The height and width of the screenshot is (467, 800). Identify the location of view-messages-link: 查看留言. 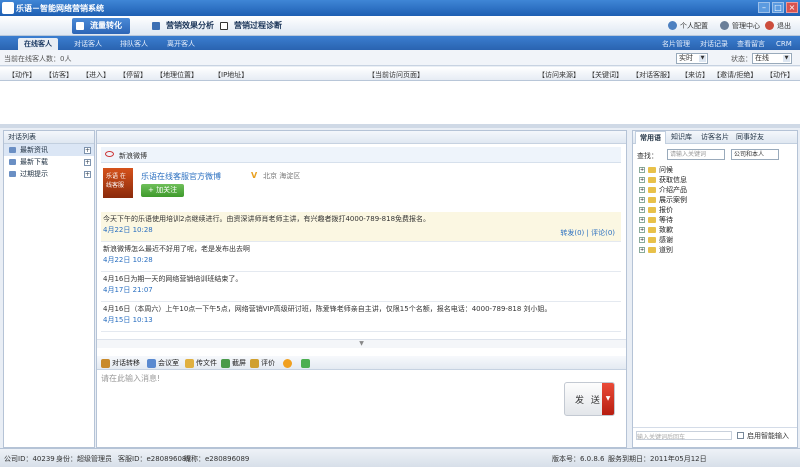
(751, 44).